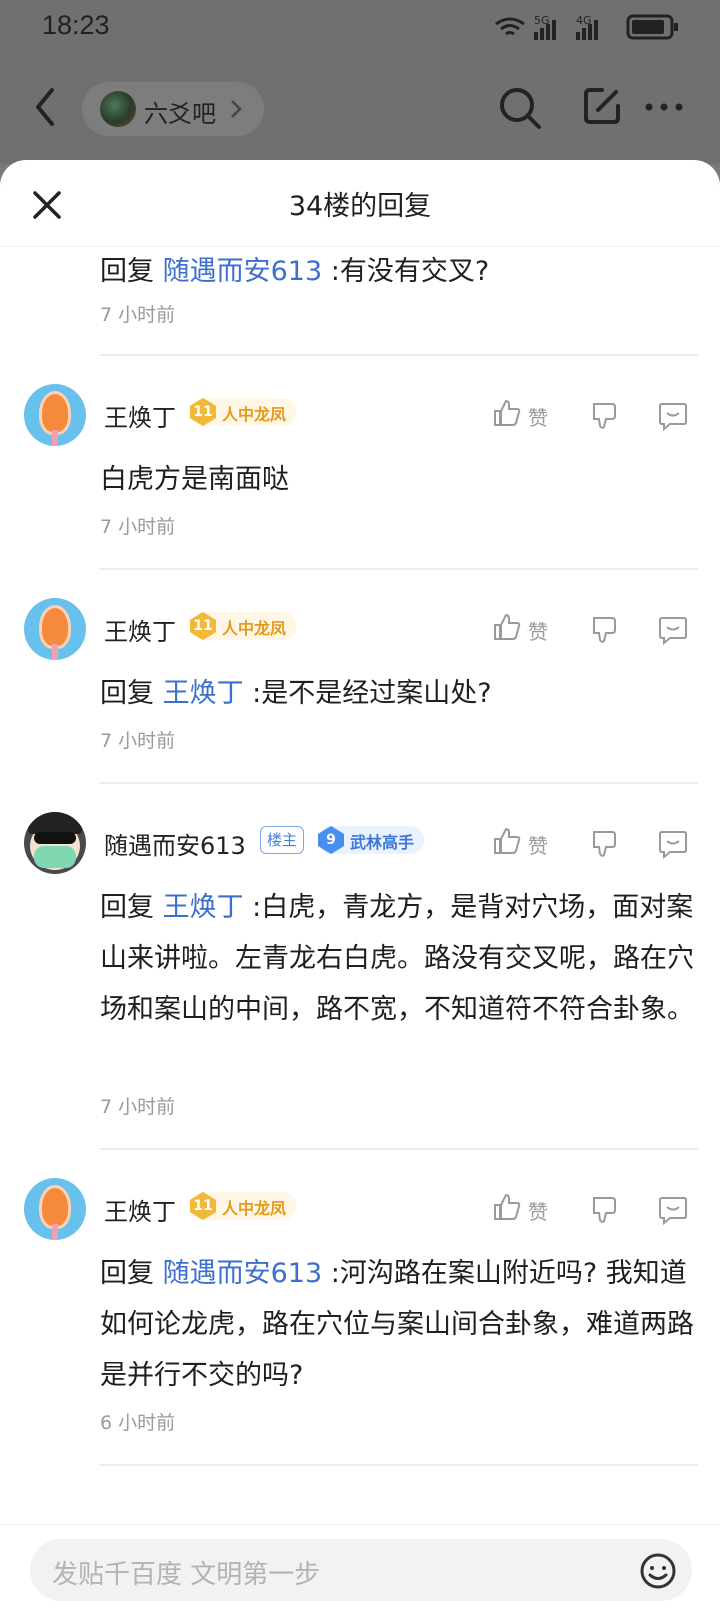 This screenshot has width=720, height=1612. I want to click on status-icons: 5G 4G, so click(586, 27).